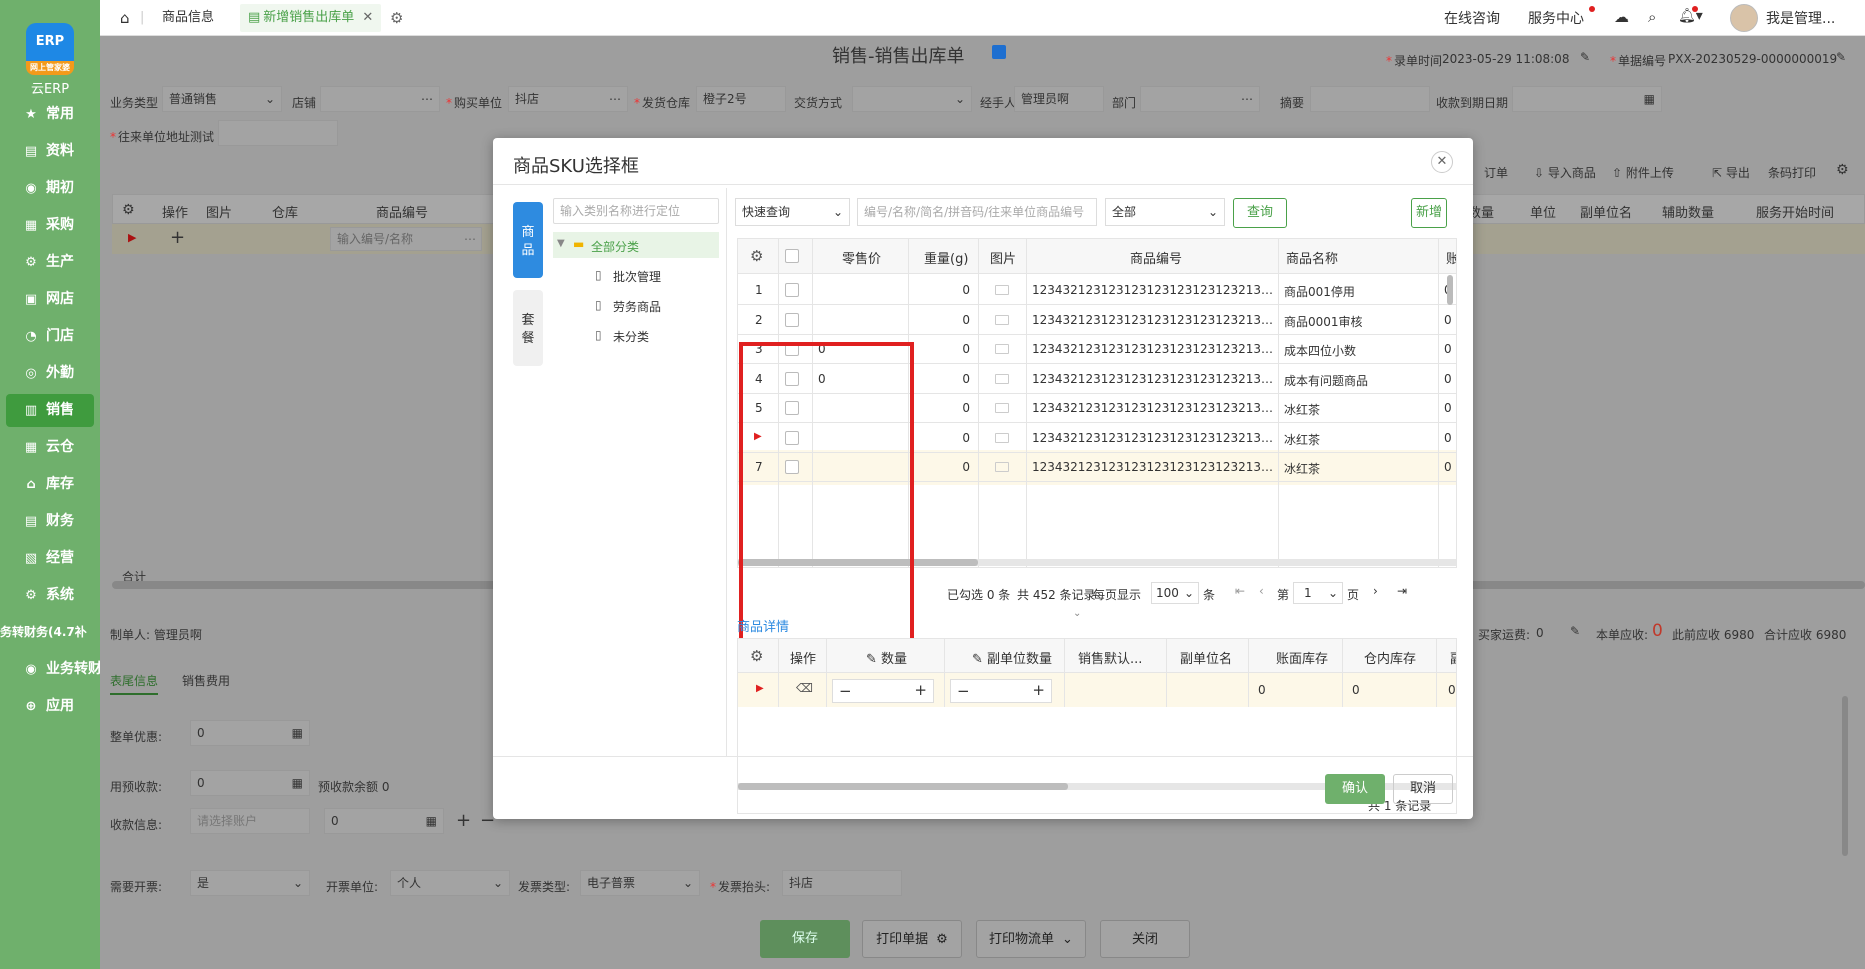  I want to click on print-bill-button: 打印单据 ⚙, so click(912, 939).